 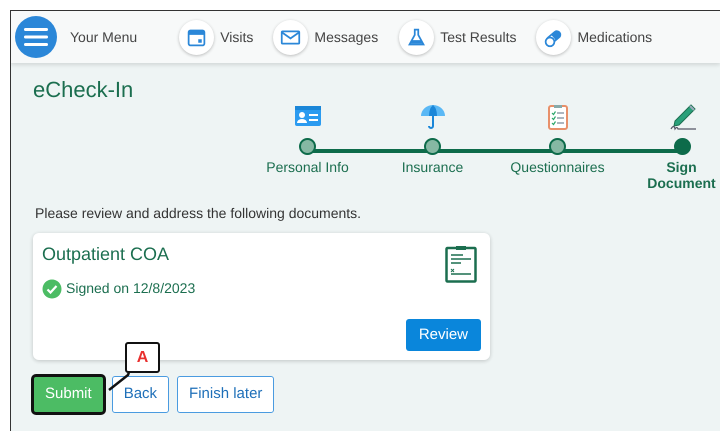 I want to click on envelope-icon, so click(x=290, y=37).